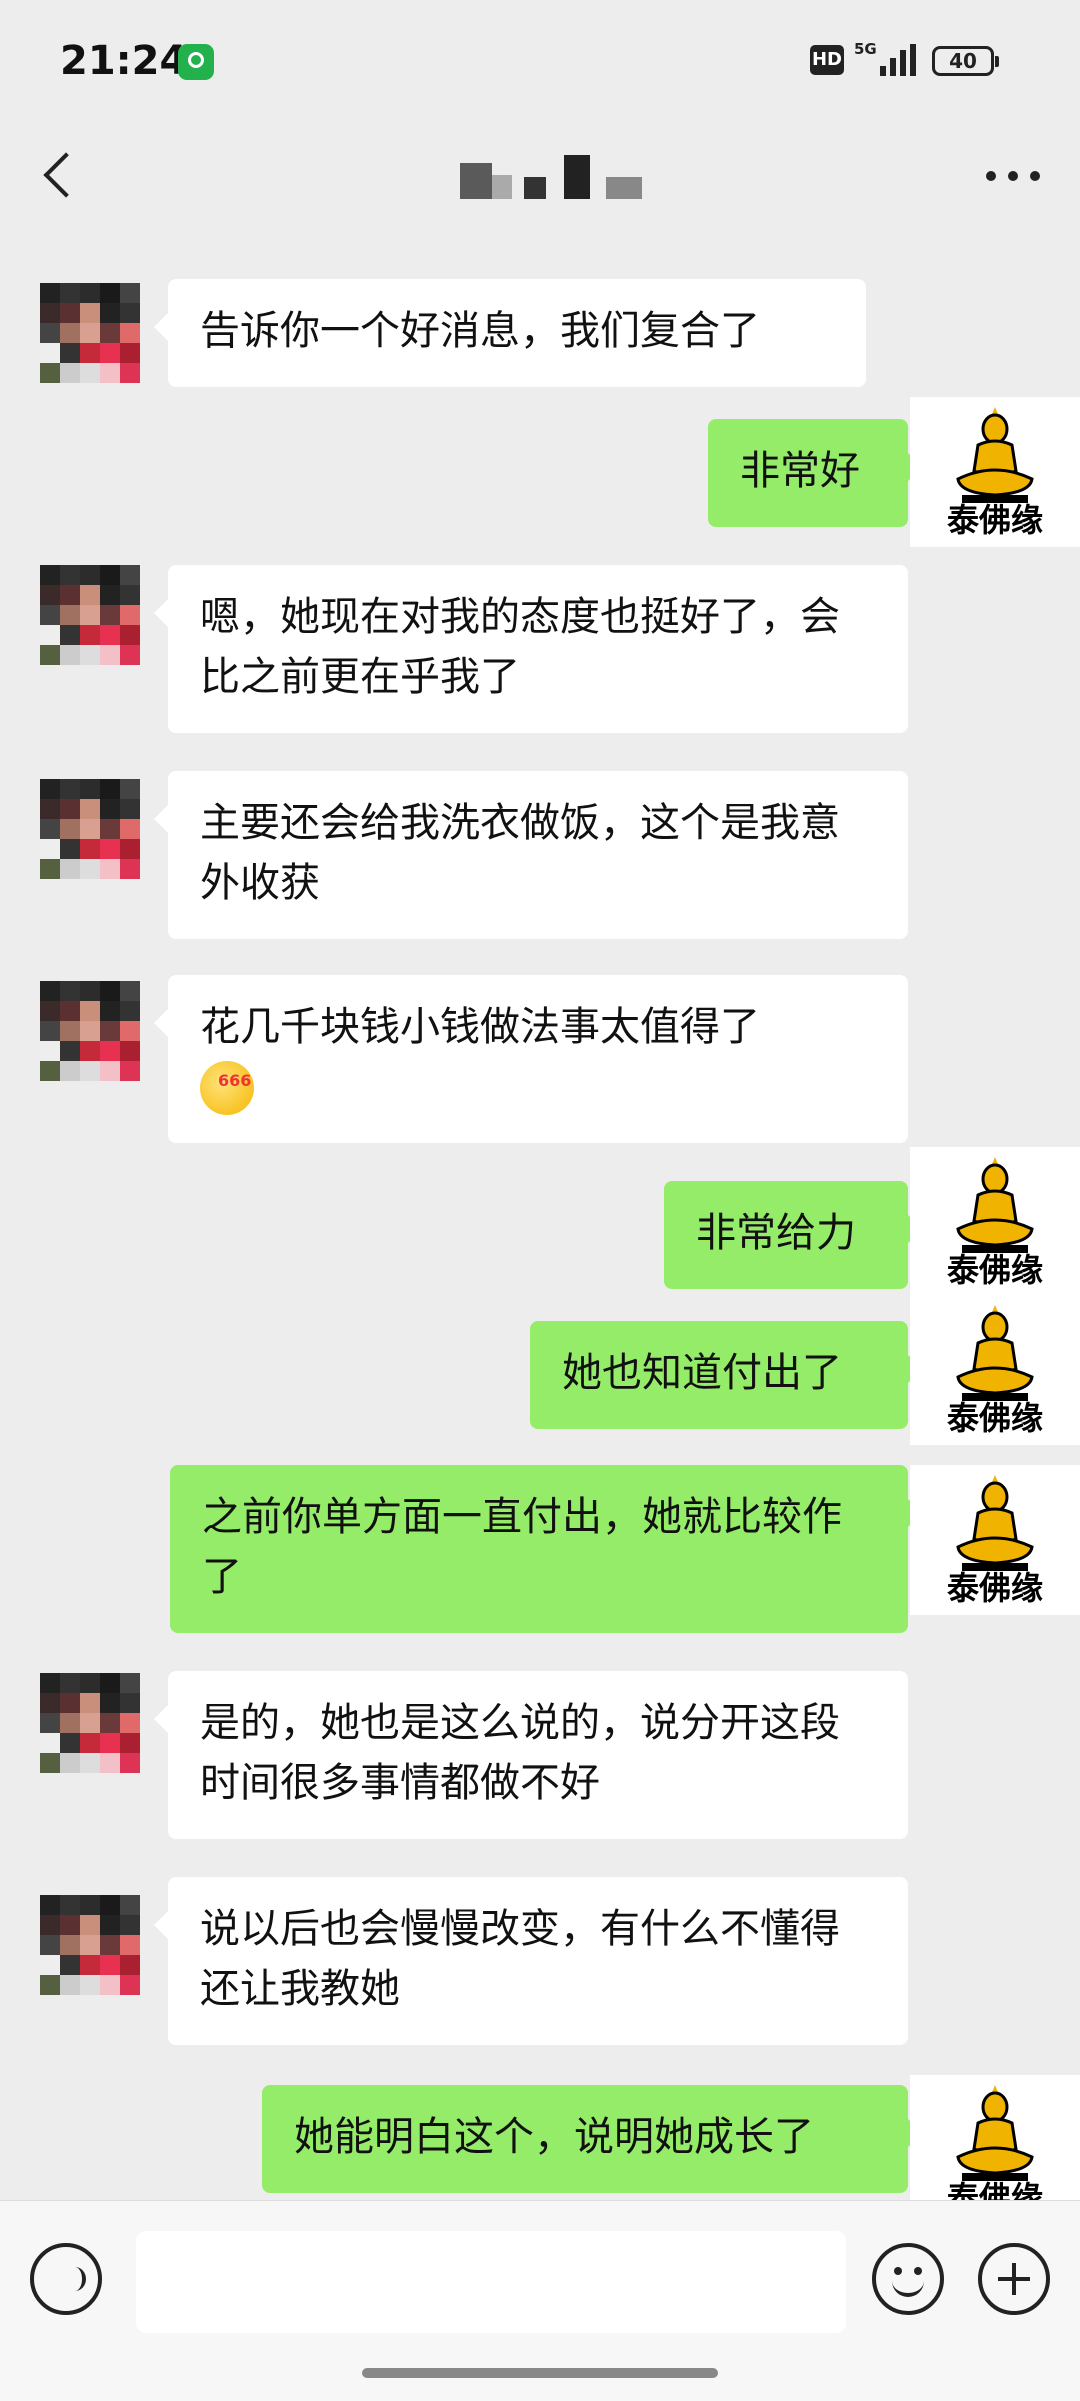  What do you see at coordinates (800, 471) in the screenshot?
I see `message-text: 非常好` at bounding box center [800, 471].